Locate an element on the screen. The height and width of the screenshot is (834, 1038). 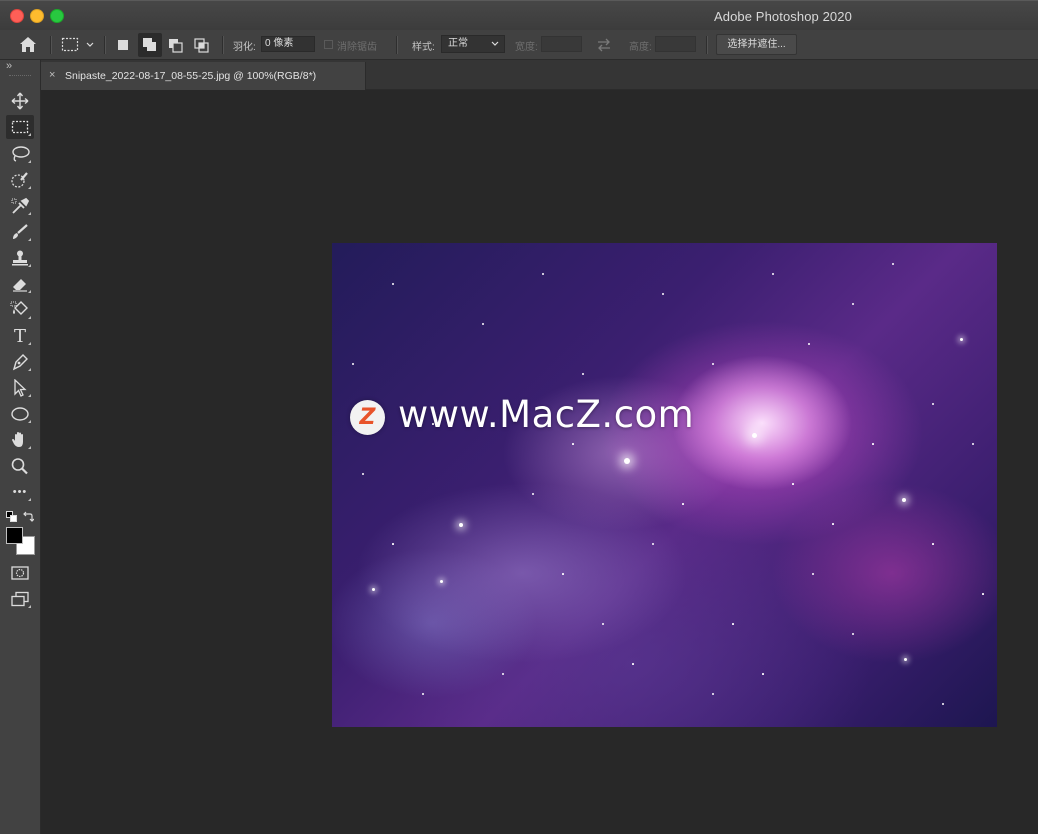
eraser-icon is located at coordinates (20, 285).